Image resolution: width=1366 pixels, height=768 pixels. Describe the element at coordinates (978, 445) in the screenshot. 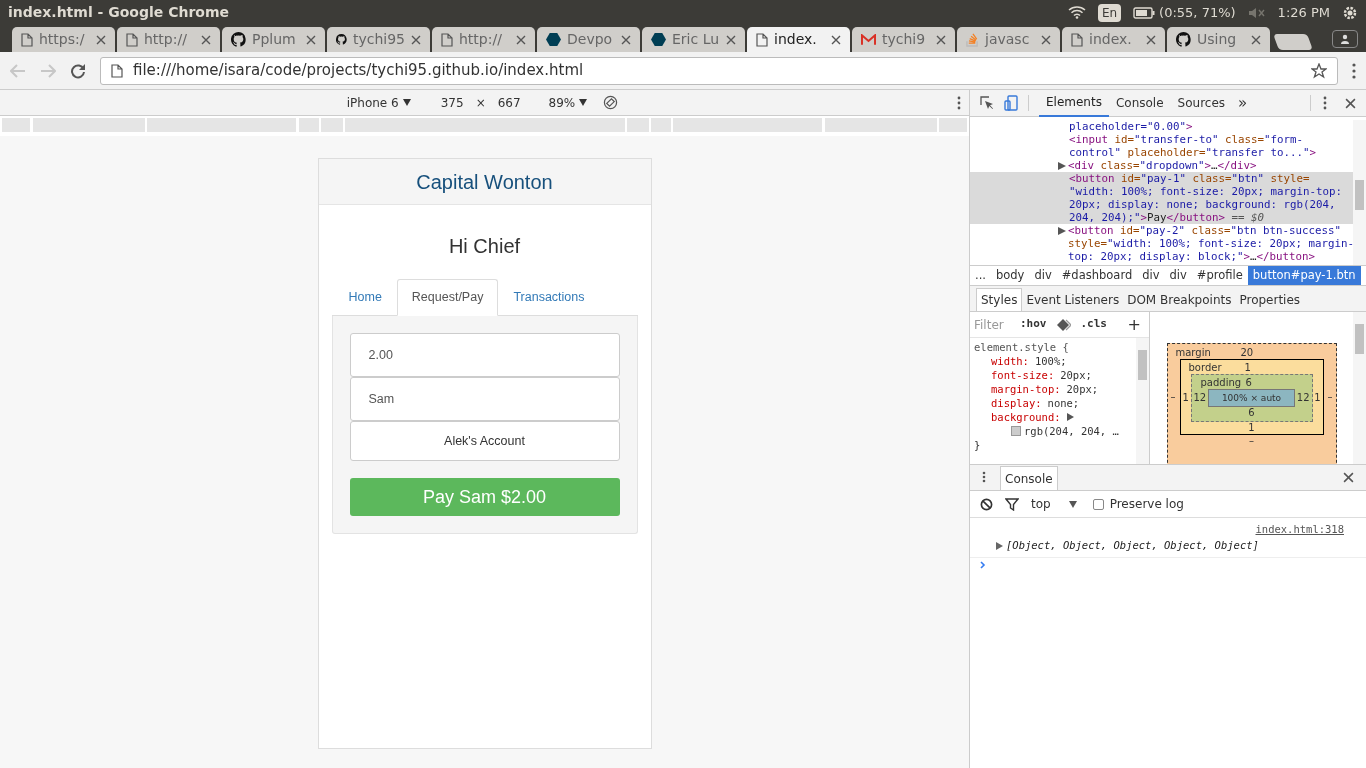

I see `rule-close: }` at that location.